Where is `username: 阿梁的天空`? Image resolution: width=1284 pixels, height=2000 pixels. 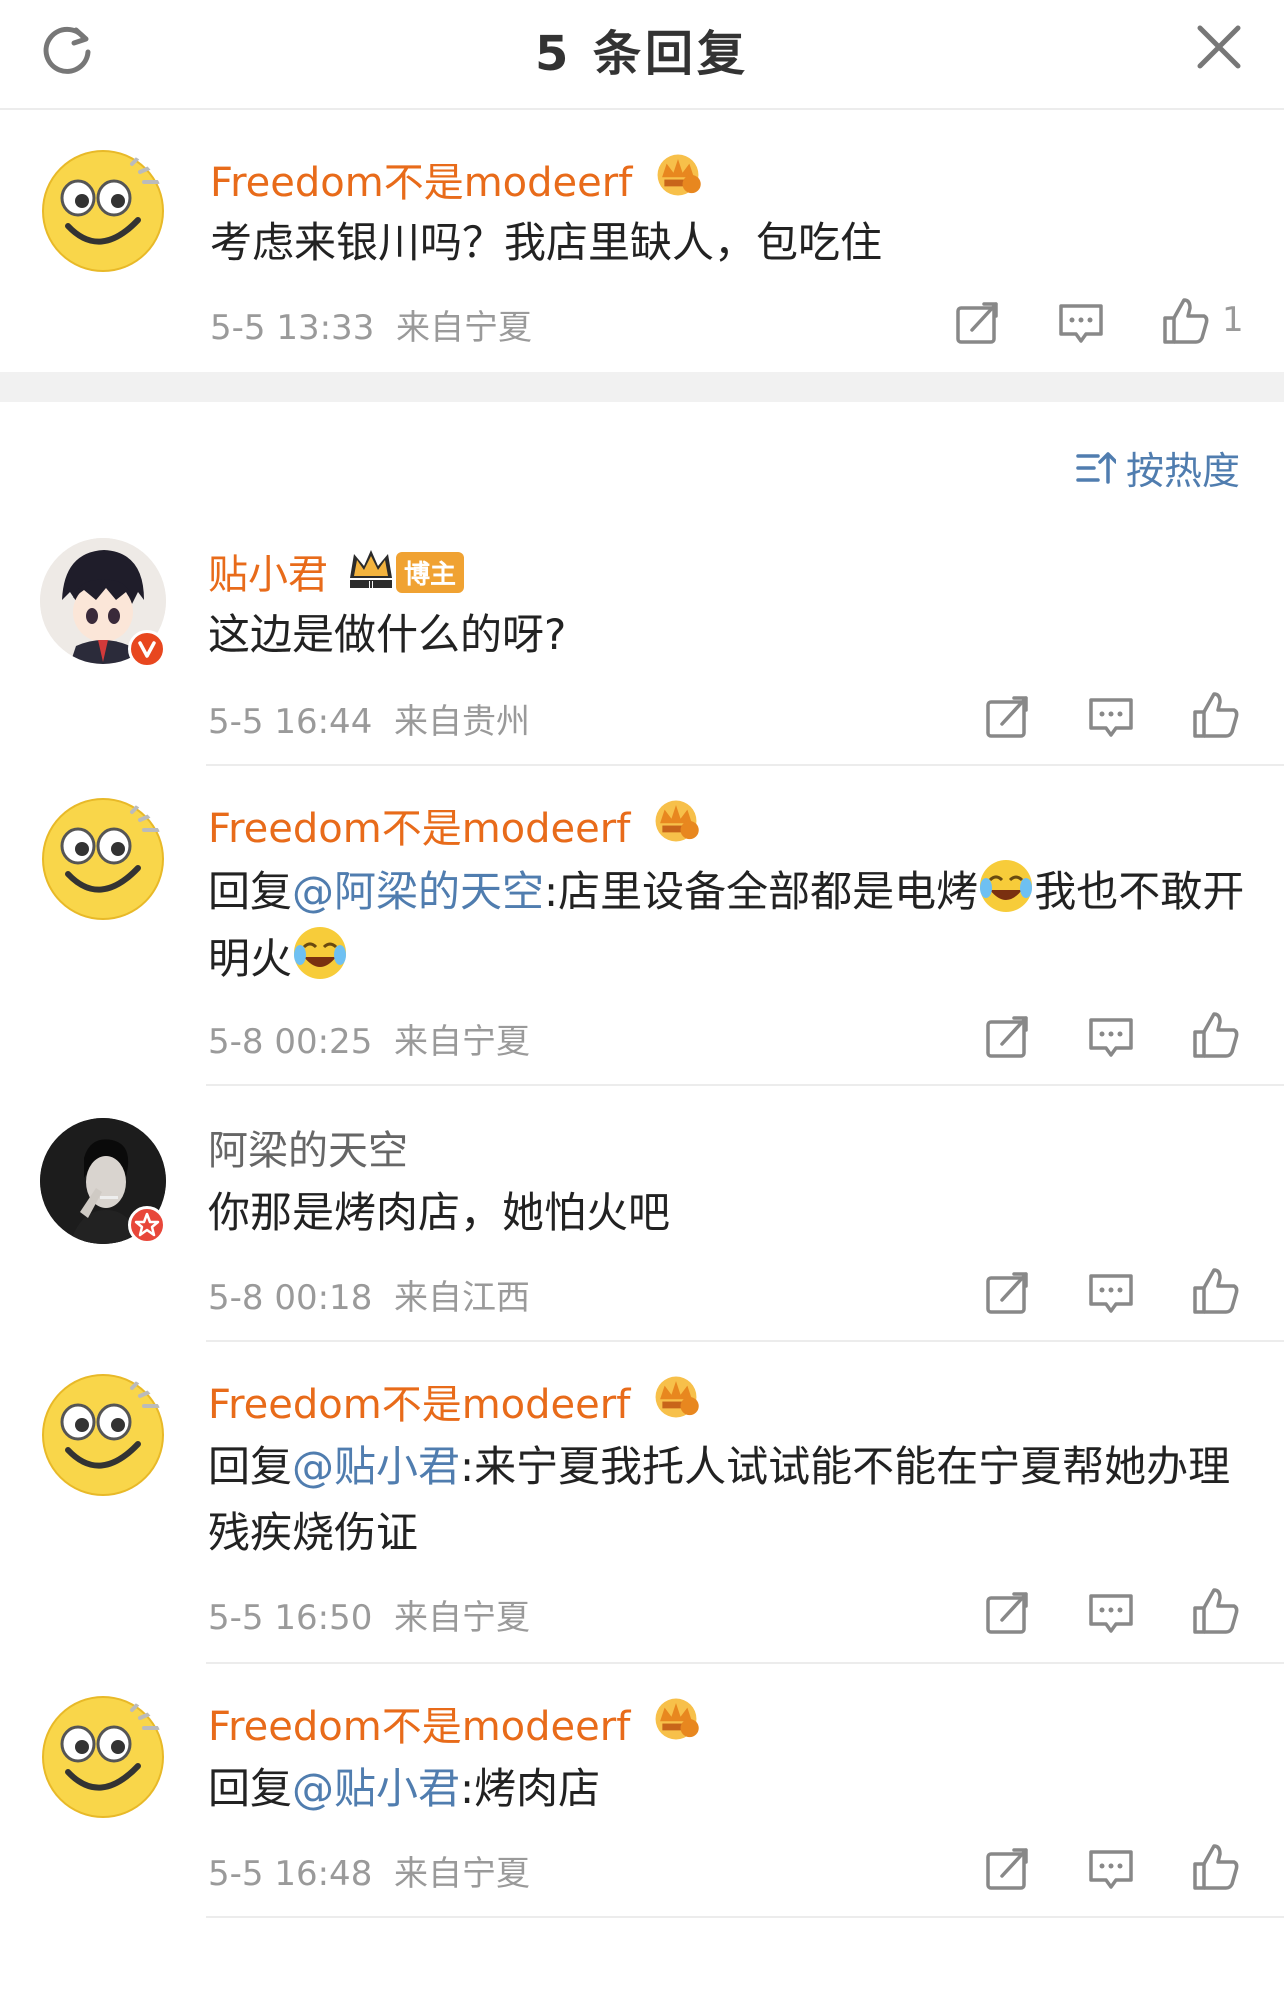 username: 阿梁的天空 is located at coordinates (308, 1147).